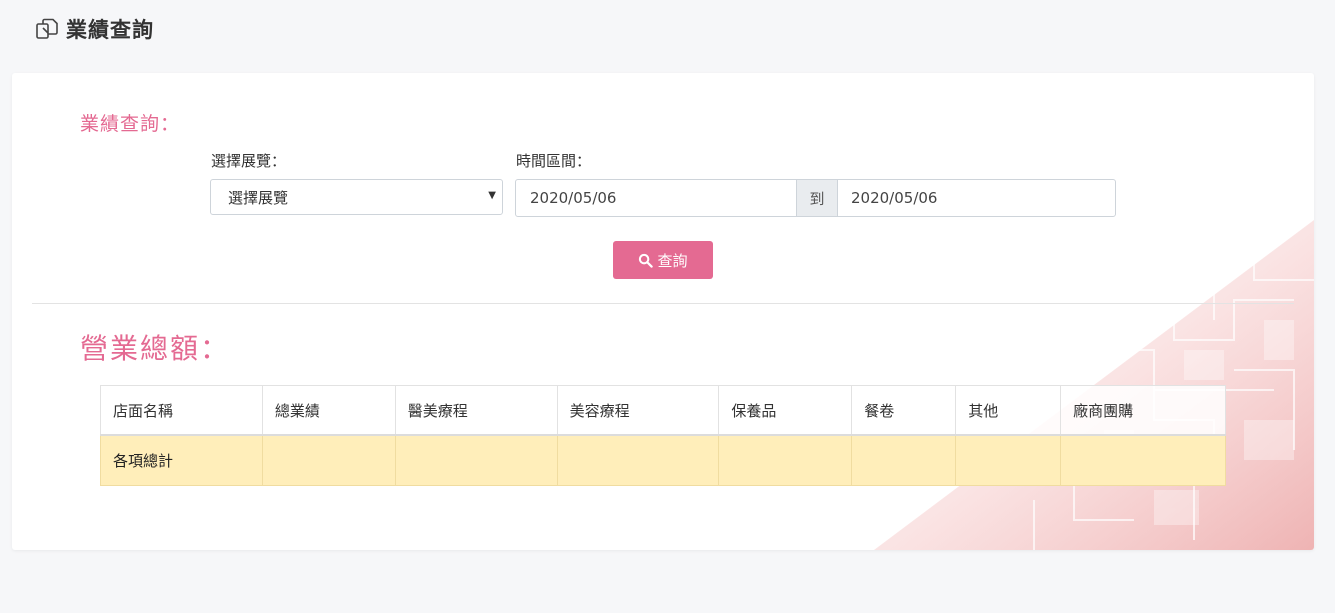  I want to click on page-header: 業績查詢, so click(94, 29).